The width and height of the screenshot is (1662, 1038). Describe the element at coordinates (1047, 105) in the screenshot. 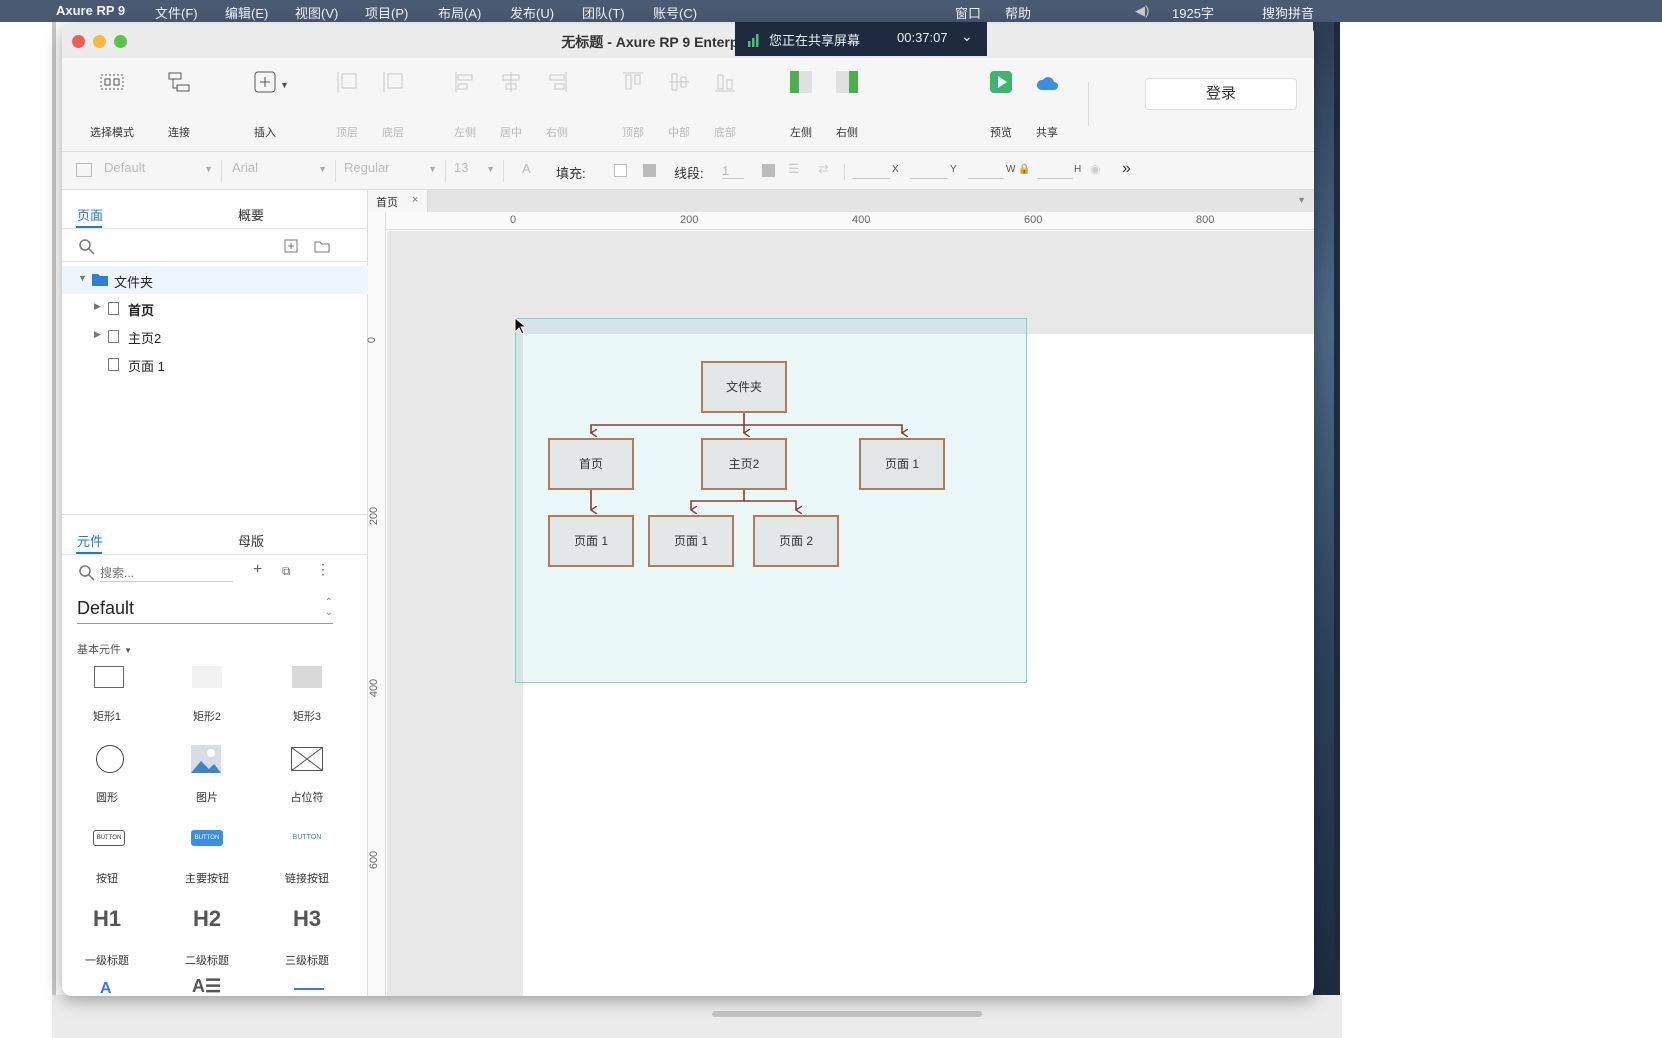

I see `share-button: 共享` at that location.